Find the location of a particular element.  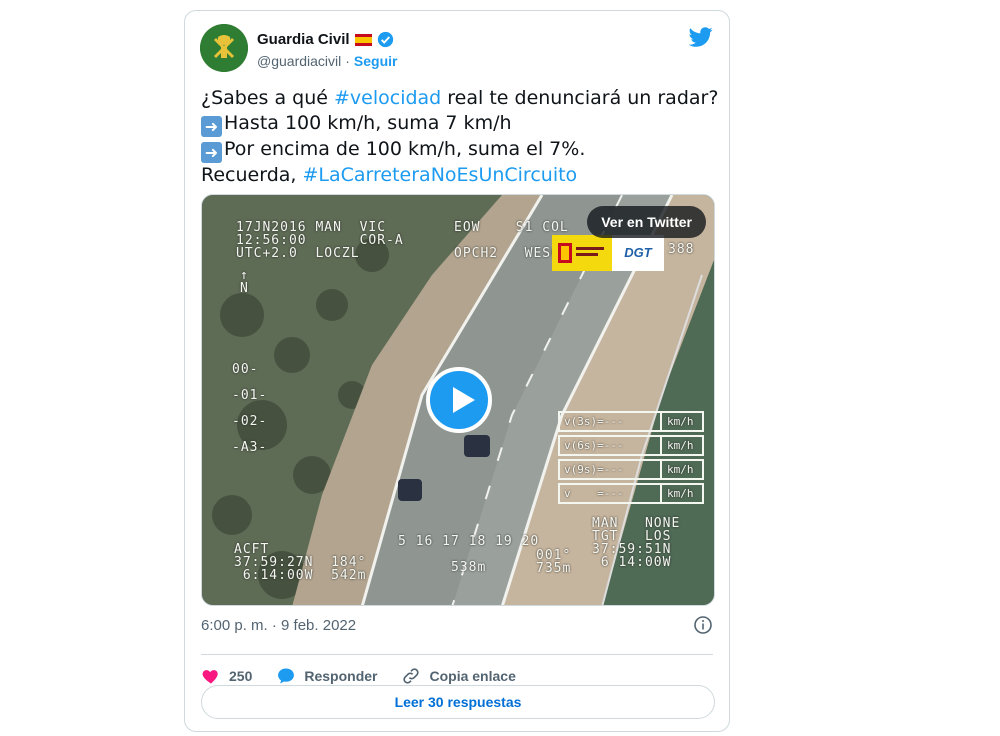

speed-label: v(6s)=--- is located at coordinates (611, 445).